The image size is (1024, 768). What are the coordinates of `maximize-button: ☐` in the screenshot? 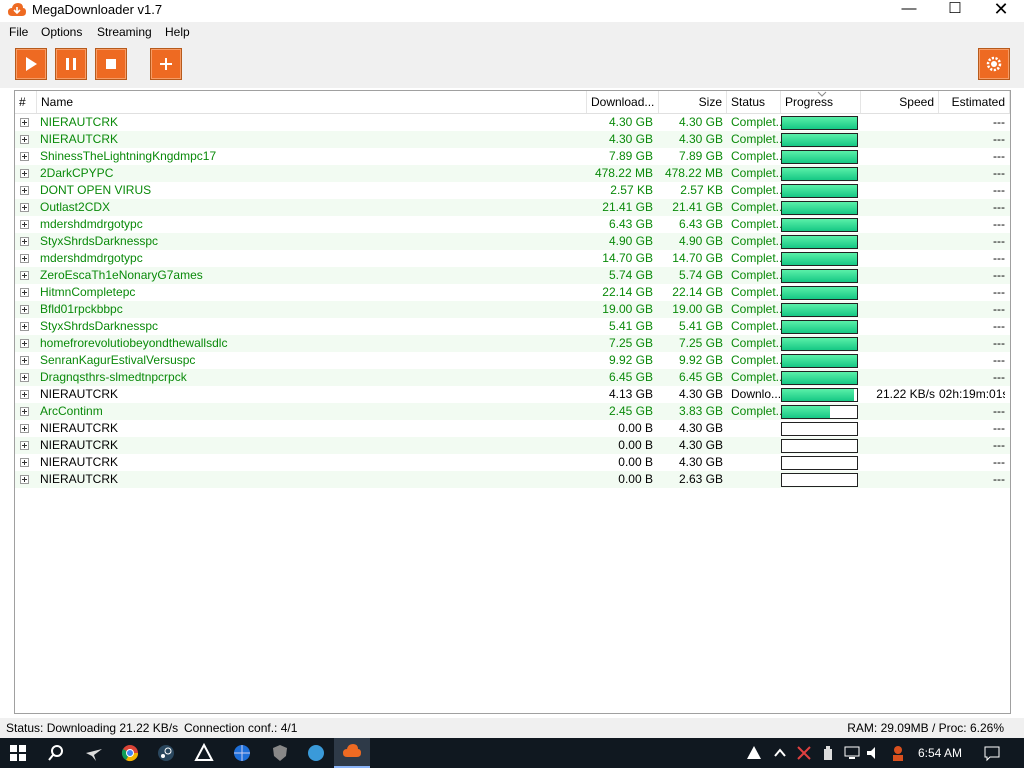 It's located at (955, 11).